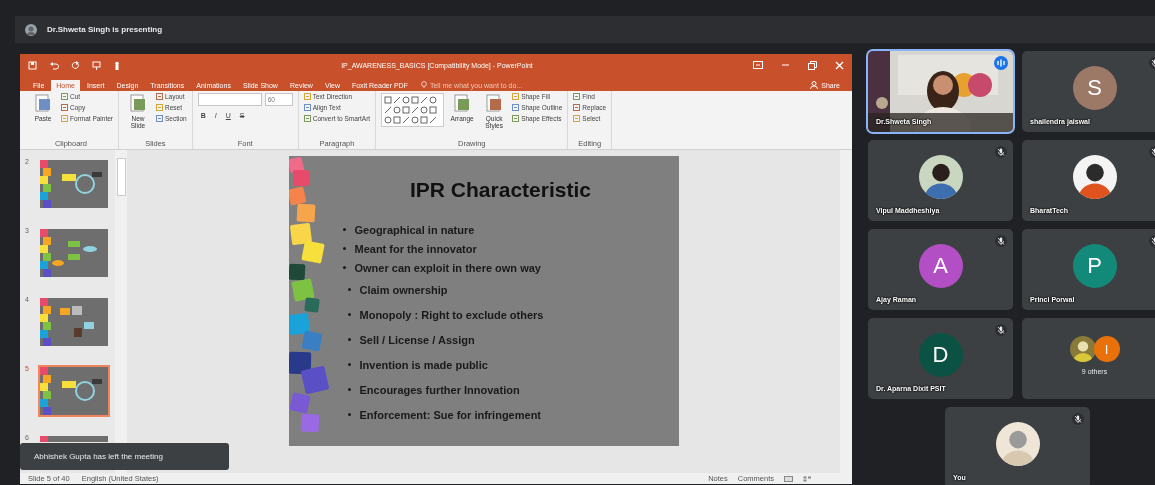 Image resolution: width=1155 pixels, height=485 pixels. Describe the element at coordinates (229, 99) in the screenshot. I see `font-name-field` at that location.